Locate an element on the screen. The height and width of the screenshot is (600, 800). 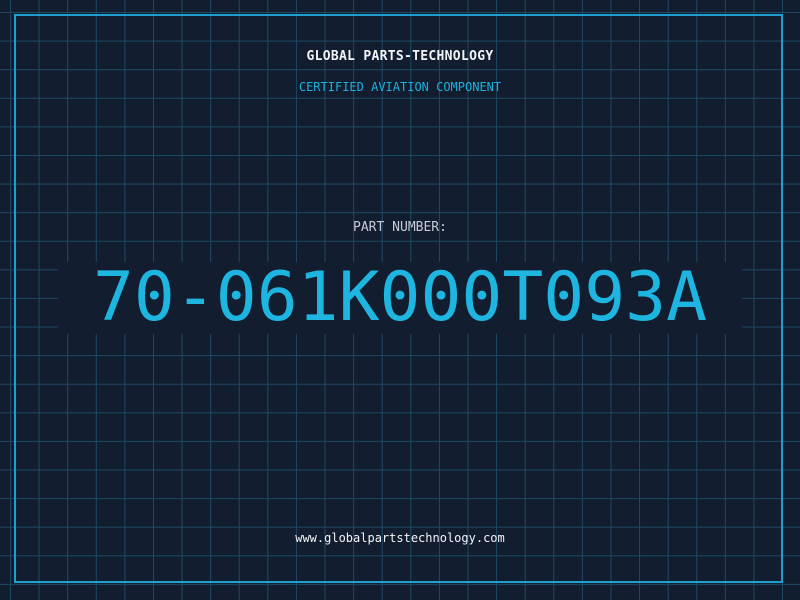
part-number-value: 70-061K000T093A is located at coordinates (400, 297).